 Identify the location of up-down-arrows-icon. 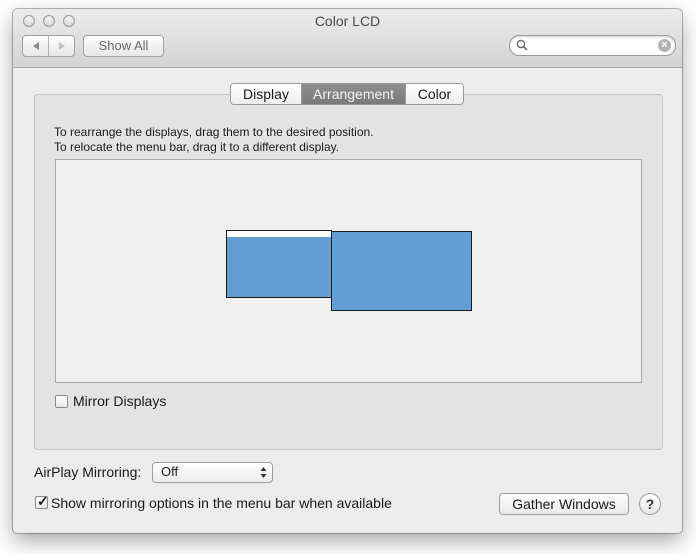
(263, 472).